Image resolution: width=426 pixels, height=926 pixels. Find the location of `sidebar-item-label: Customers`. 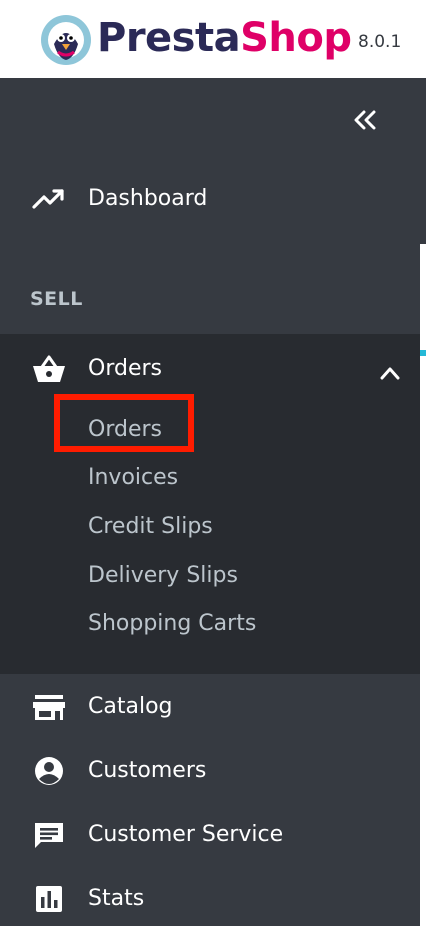

sidebar-item-label: Customers is located at coordinates (147, 770).